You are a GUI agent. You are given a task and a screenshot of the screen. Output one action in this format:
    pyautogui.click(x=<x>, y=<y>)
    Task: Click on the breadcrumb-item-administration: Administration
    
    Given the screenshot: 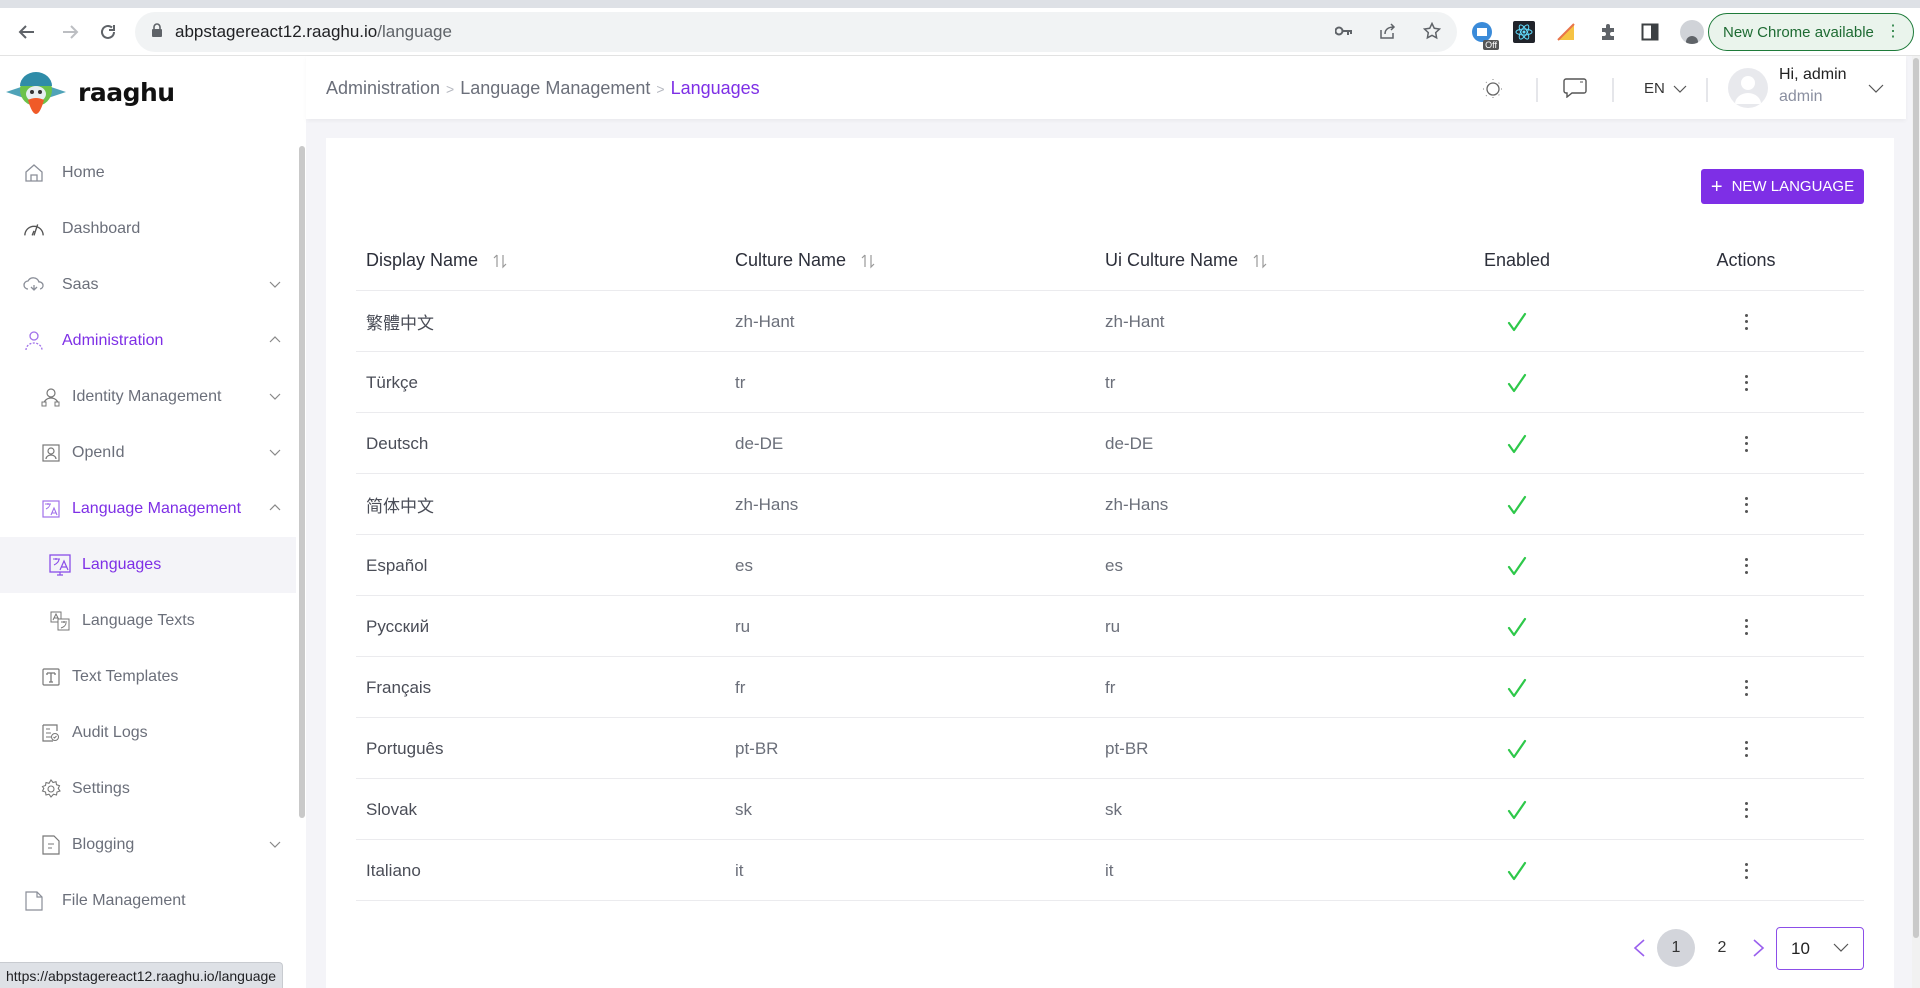 What is the action you would take?
    pyautogui.click(x=383, y=88)
    